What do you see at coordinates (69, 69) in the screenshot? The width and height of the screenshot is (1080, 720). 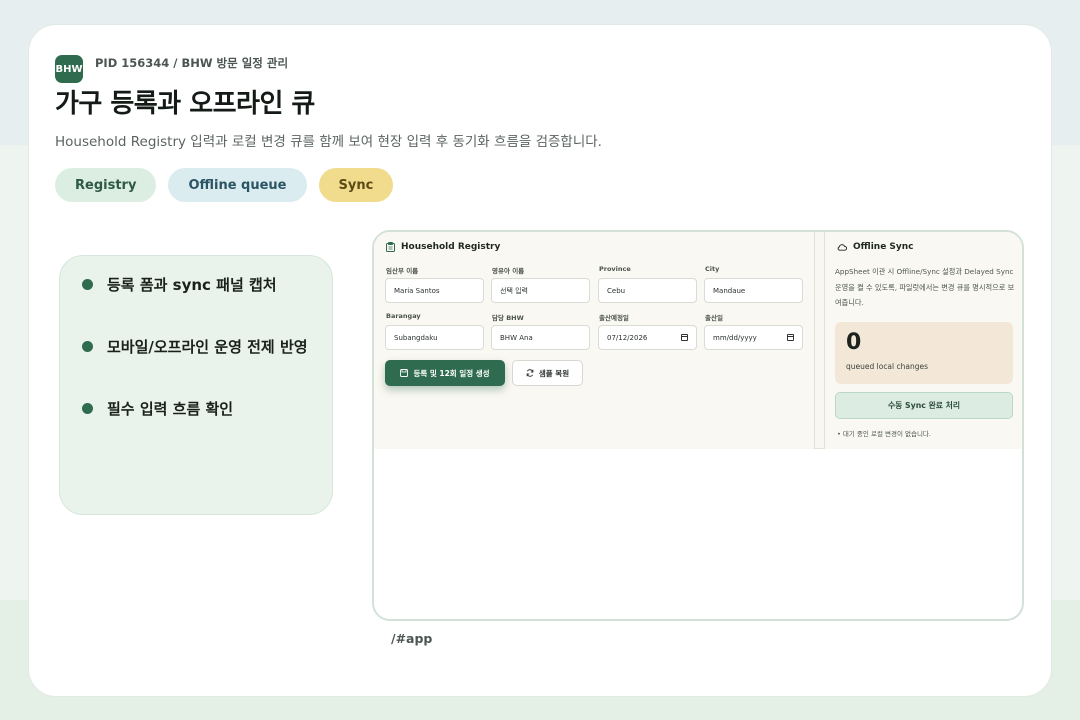 I see `bhw-logo: BHW` at bounding box center [69, 69].